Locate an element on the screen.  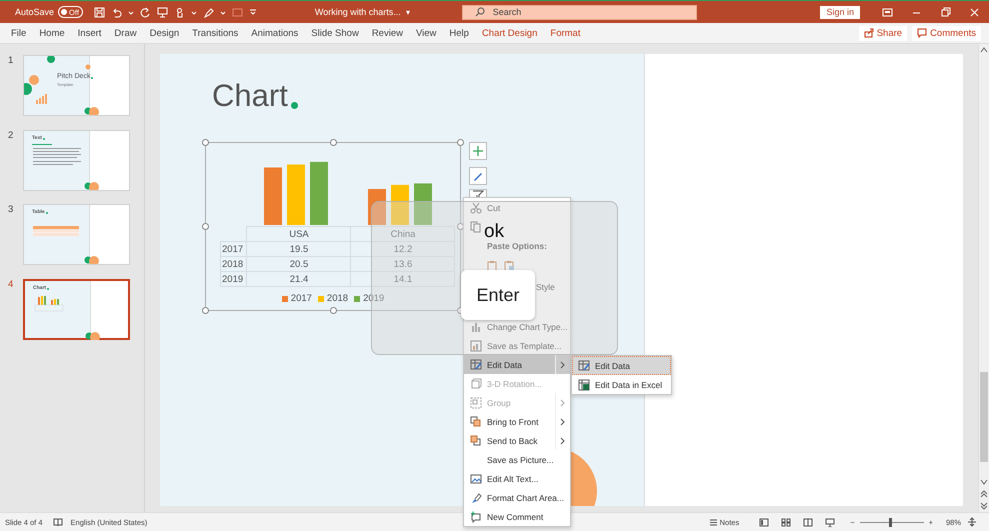
cube-icon is located at coordinates (476, 384).